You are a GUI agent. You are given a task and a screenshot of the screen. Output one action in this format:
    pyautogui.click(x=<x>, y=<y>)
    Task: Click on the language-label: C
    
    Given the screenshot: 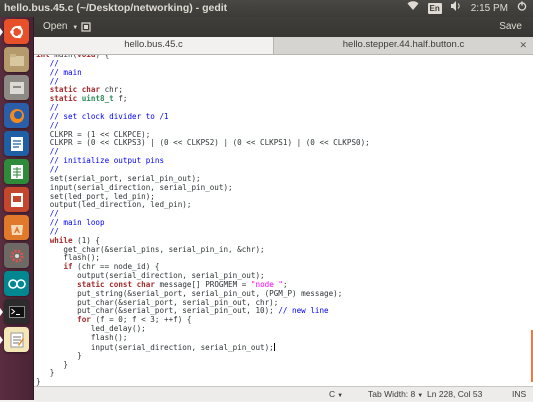 What is the action you would take?
    pyautogui.click(x=332, y=394)
    